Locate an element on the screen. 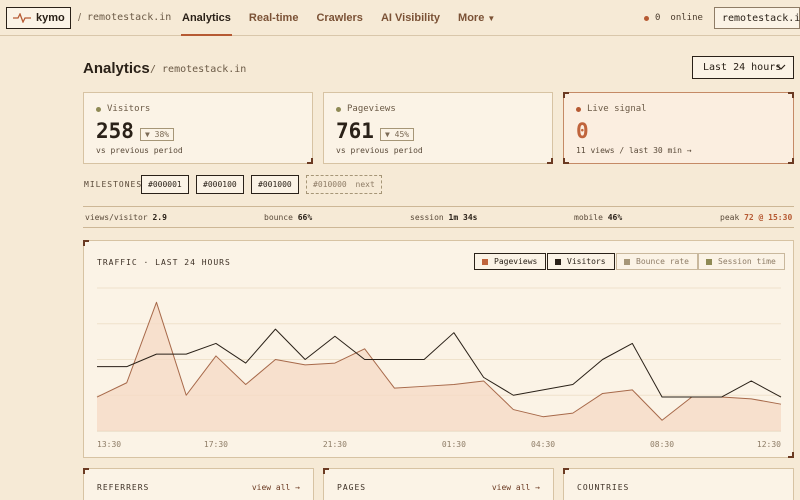 Image resolution: width=800 pixels, height=500 pixels. milestone-next-value: #010000 is located at coordinates (330, 184).